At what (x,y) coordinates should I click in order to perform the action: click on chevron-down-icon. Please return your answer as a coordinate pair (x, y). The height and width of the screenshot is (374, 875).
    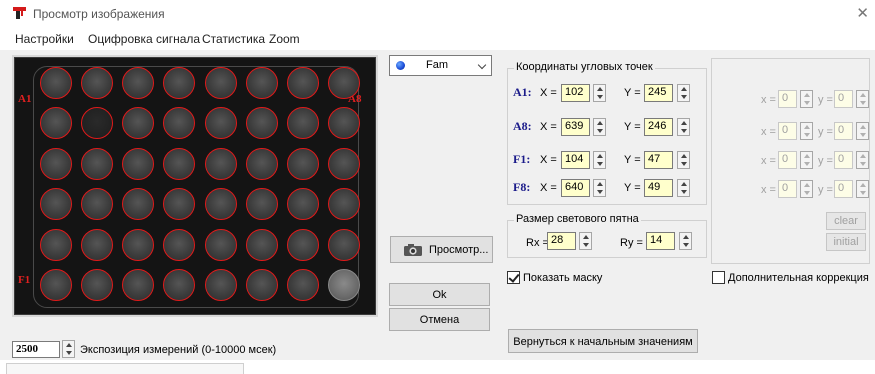
    Looking at the image, I should click on (482, 65).